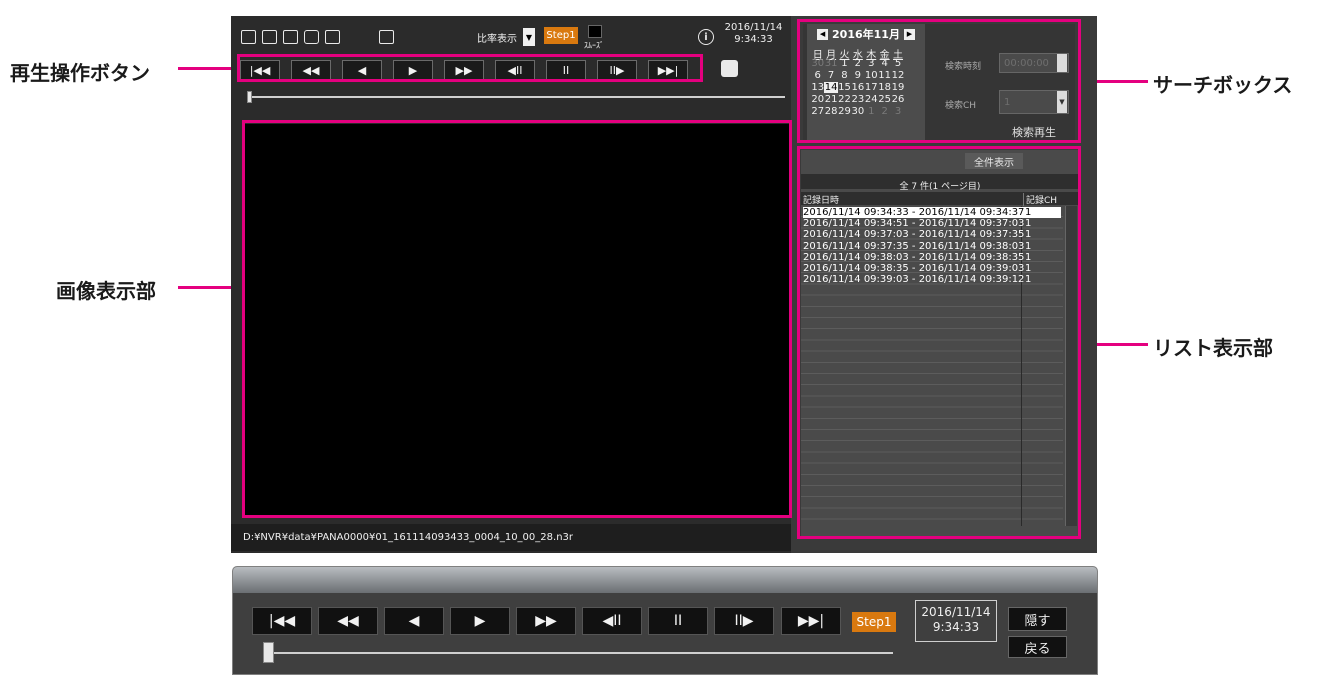 This screenshot has height=675, width=1323. I want to click on puzzle-icon, so click(729, 68).